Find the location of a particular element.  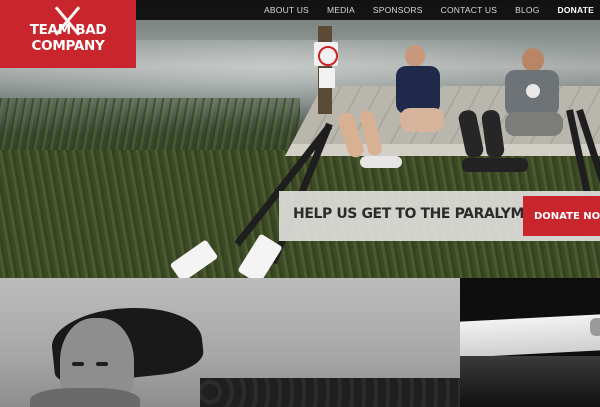

nav-media: MEDIA is located at coordinates (341, 10).